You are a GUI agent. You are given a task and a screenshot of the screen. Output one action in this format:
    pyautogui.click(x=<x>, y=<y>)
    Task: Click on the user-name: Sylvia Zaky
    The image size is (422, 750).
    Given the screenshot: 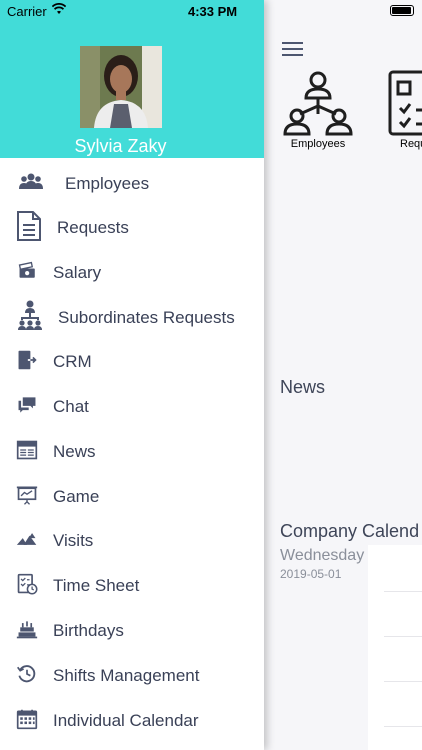 What is the action you would take?
    pyautogui.click(x=120, y=146)
    